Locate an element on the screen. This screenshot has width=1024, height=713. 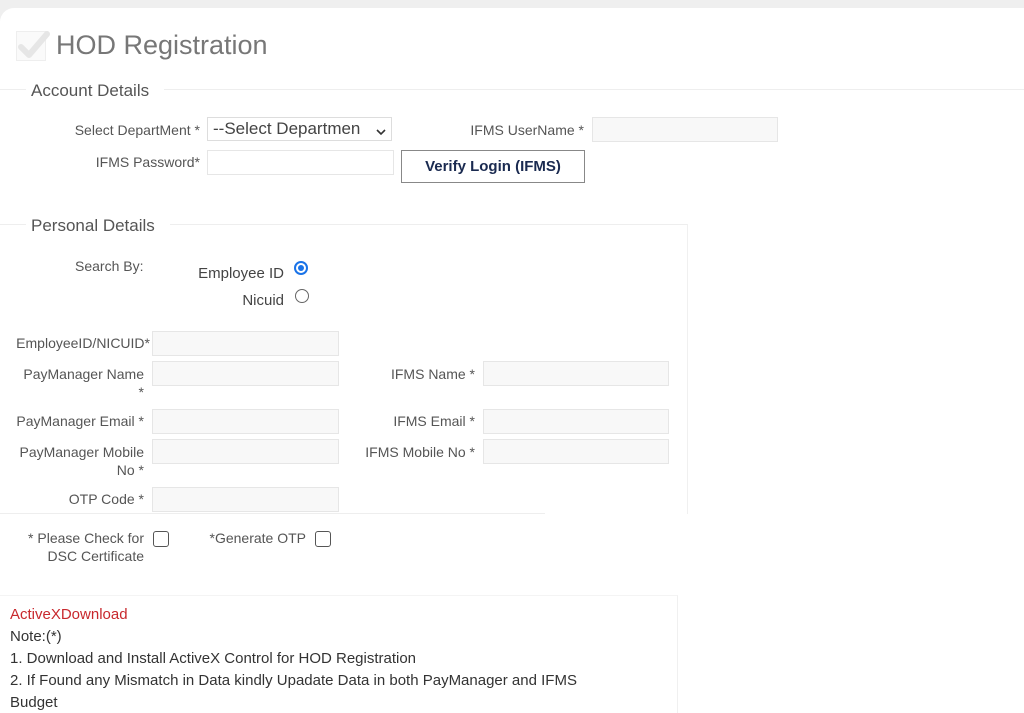
otp-code-label: OTP Code * is located at coordinates (106, 499).